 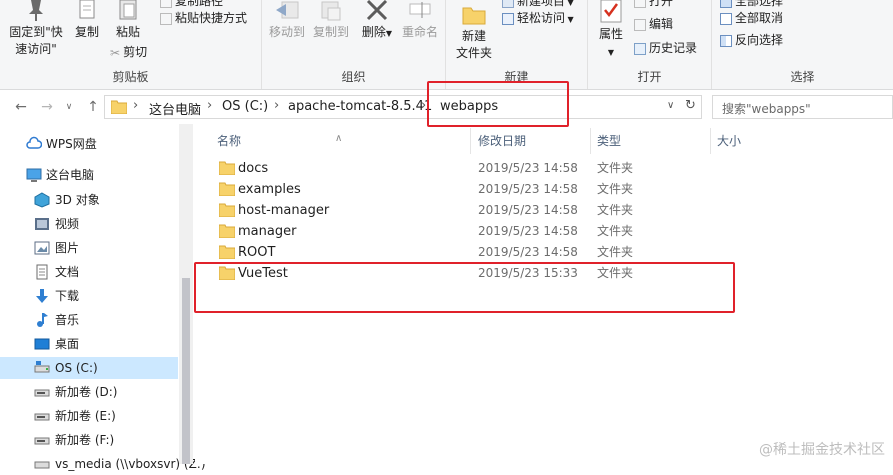 I want to click on file-row: ROOT 2019/5/23 14:58 文件夹, so click(x=471, y=252).